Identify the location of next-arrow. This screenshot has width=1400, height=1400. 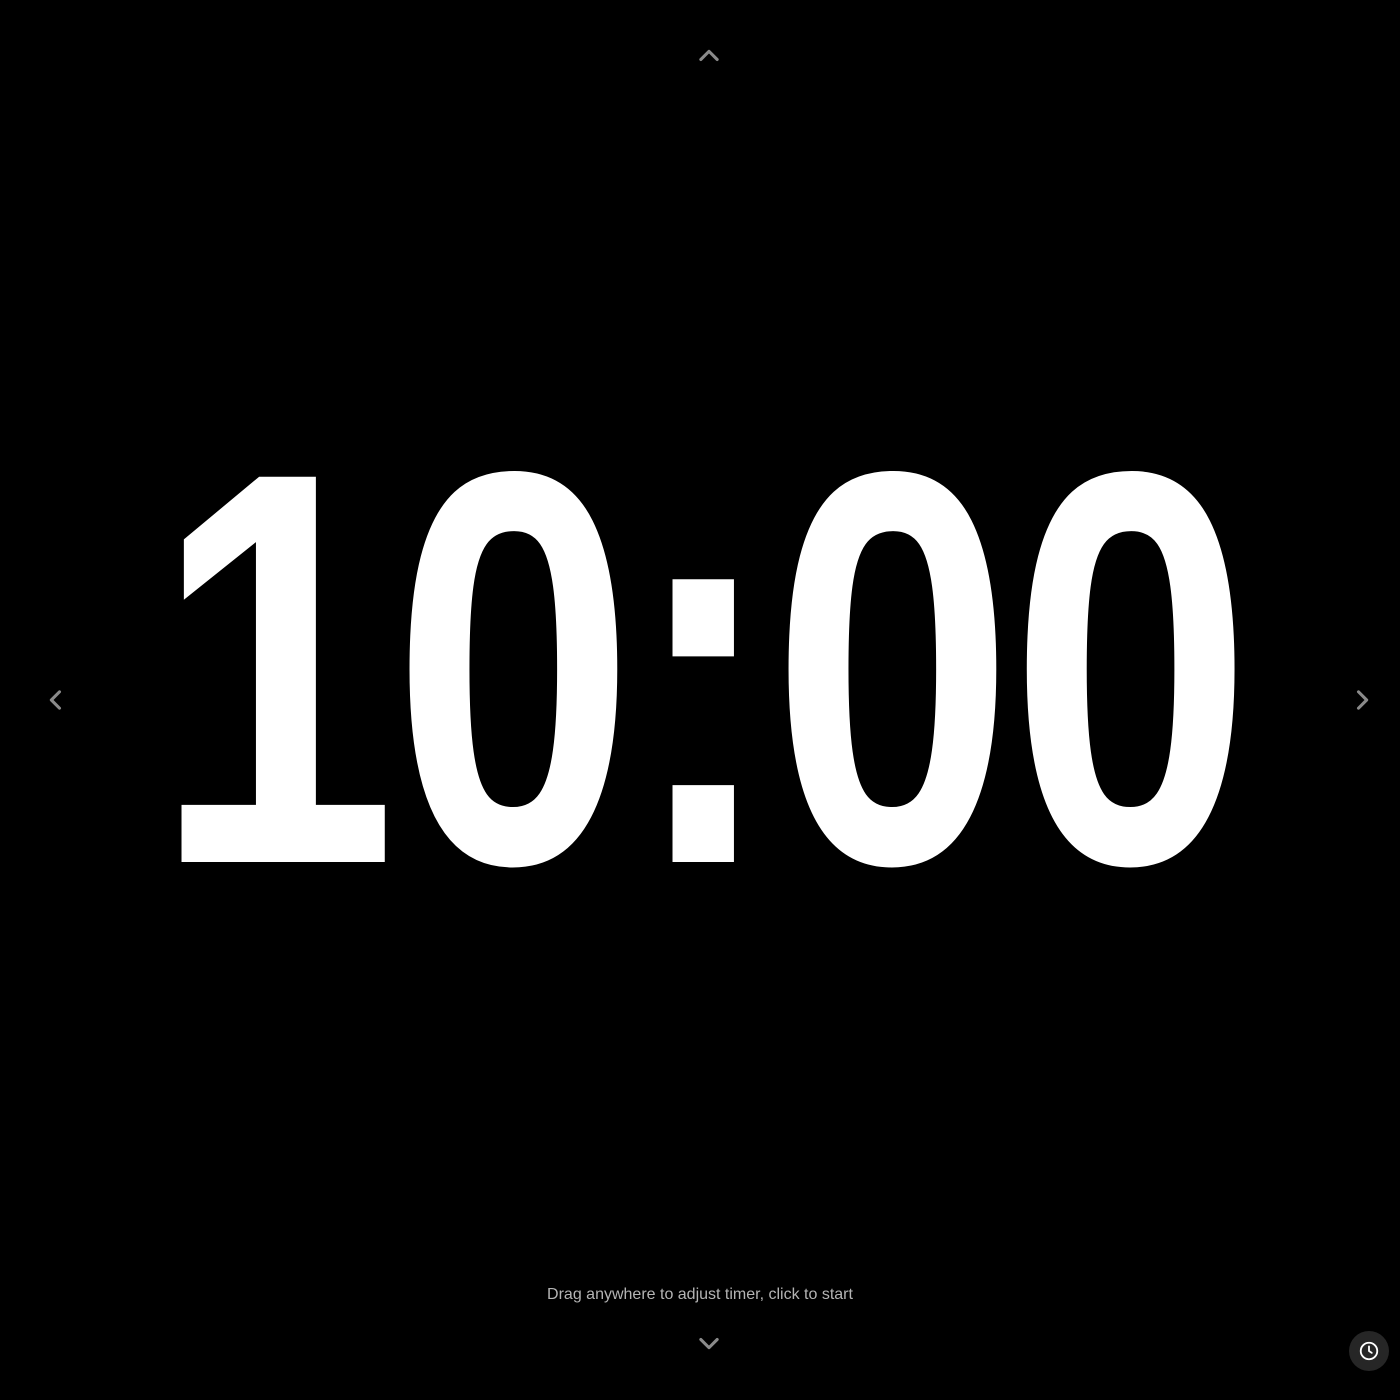
(1362, 700).